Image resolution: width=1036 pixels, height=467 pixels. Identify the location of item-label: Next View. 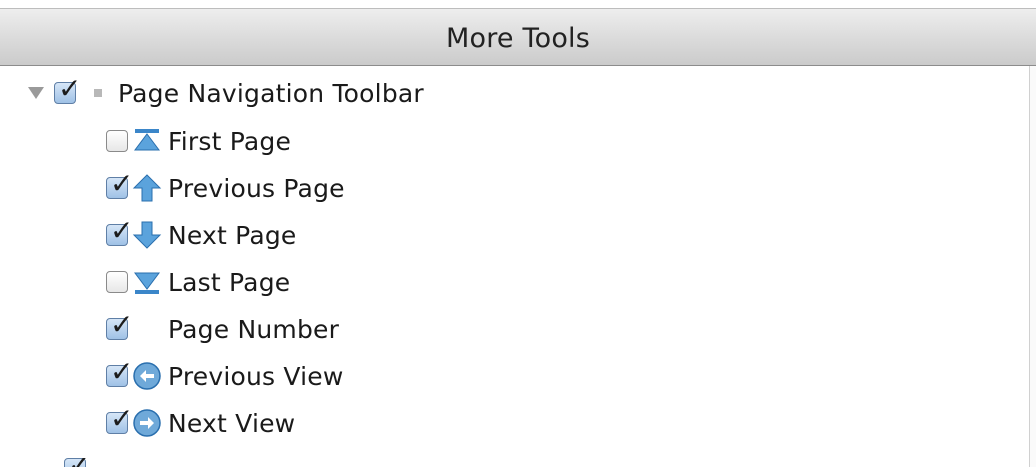
(232, 423).